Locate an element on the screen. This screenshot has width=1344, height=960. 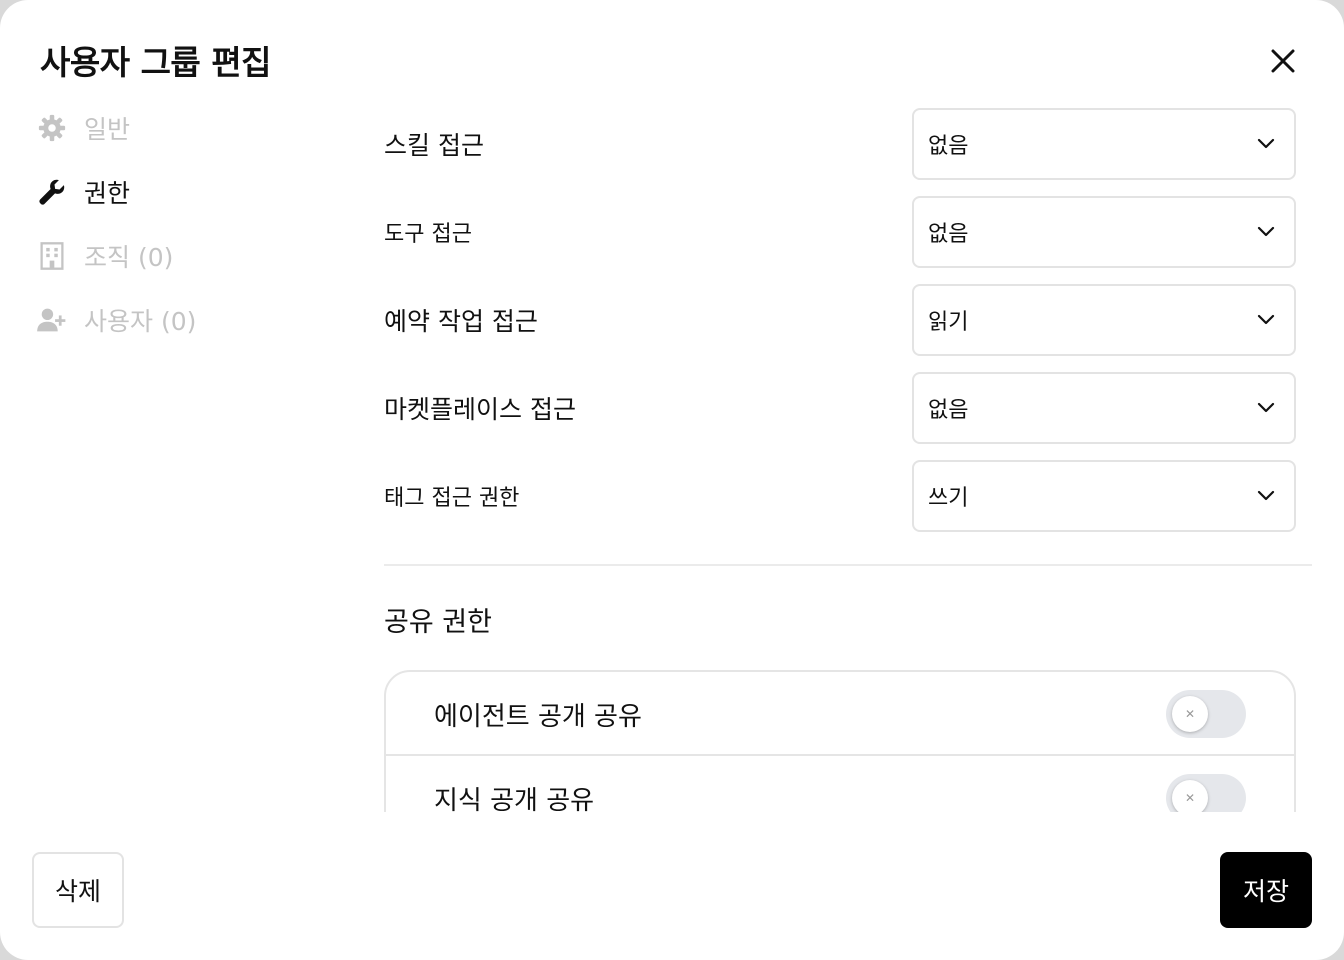
section-divider is located at coordinates (848, 565).